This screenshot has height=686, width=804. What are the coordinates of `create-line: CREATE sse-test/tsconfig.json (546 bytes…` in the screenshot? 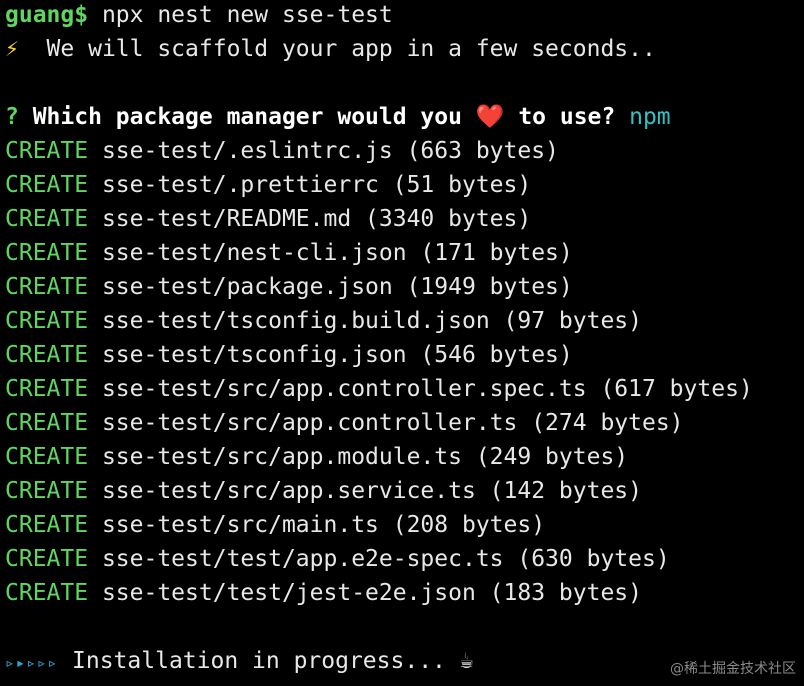 It's located at (404, 357).